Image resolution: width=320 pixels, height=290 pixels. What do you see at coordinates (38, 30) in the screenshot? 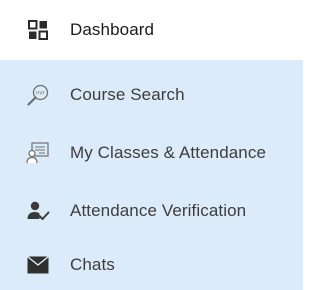
I see `dashboard-grid-icon` at bounding box center [38, 30].